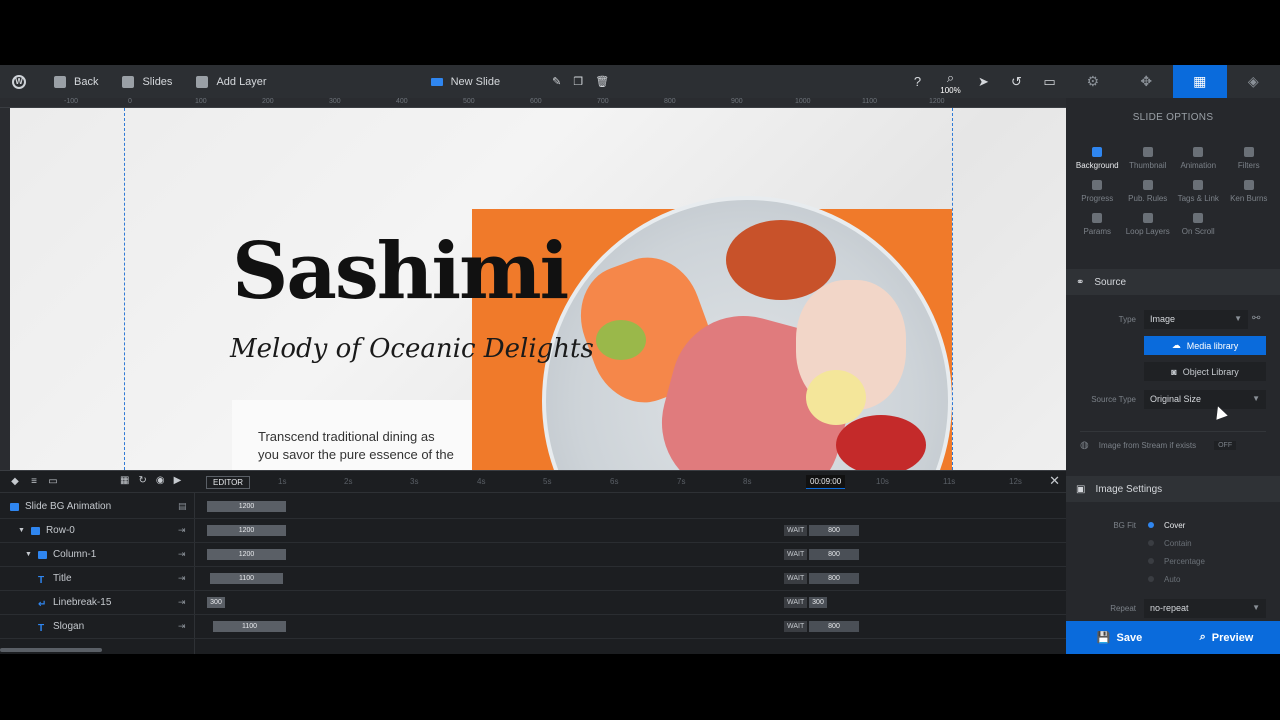  I want to click on lime-garnish, so click(621, 340).